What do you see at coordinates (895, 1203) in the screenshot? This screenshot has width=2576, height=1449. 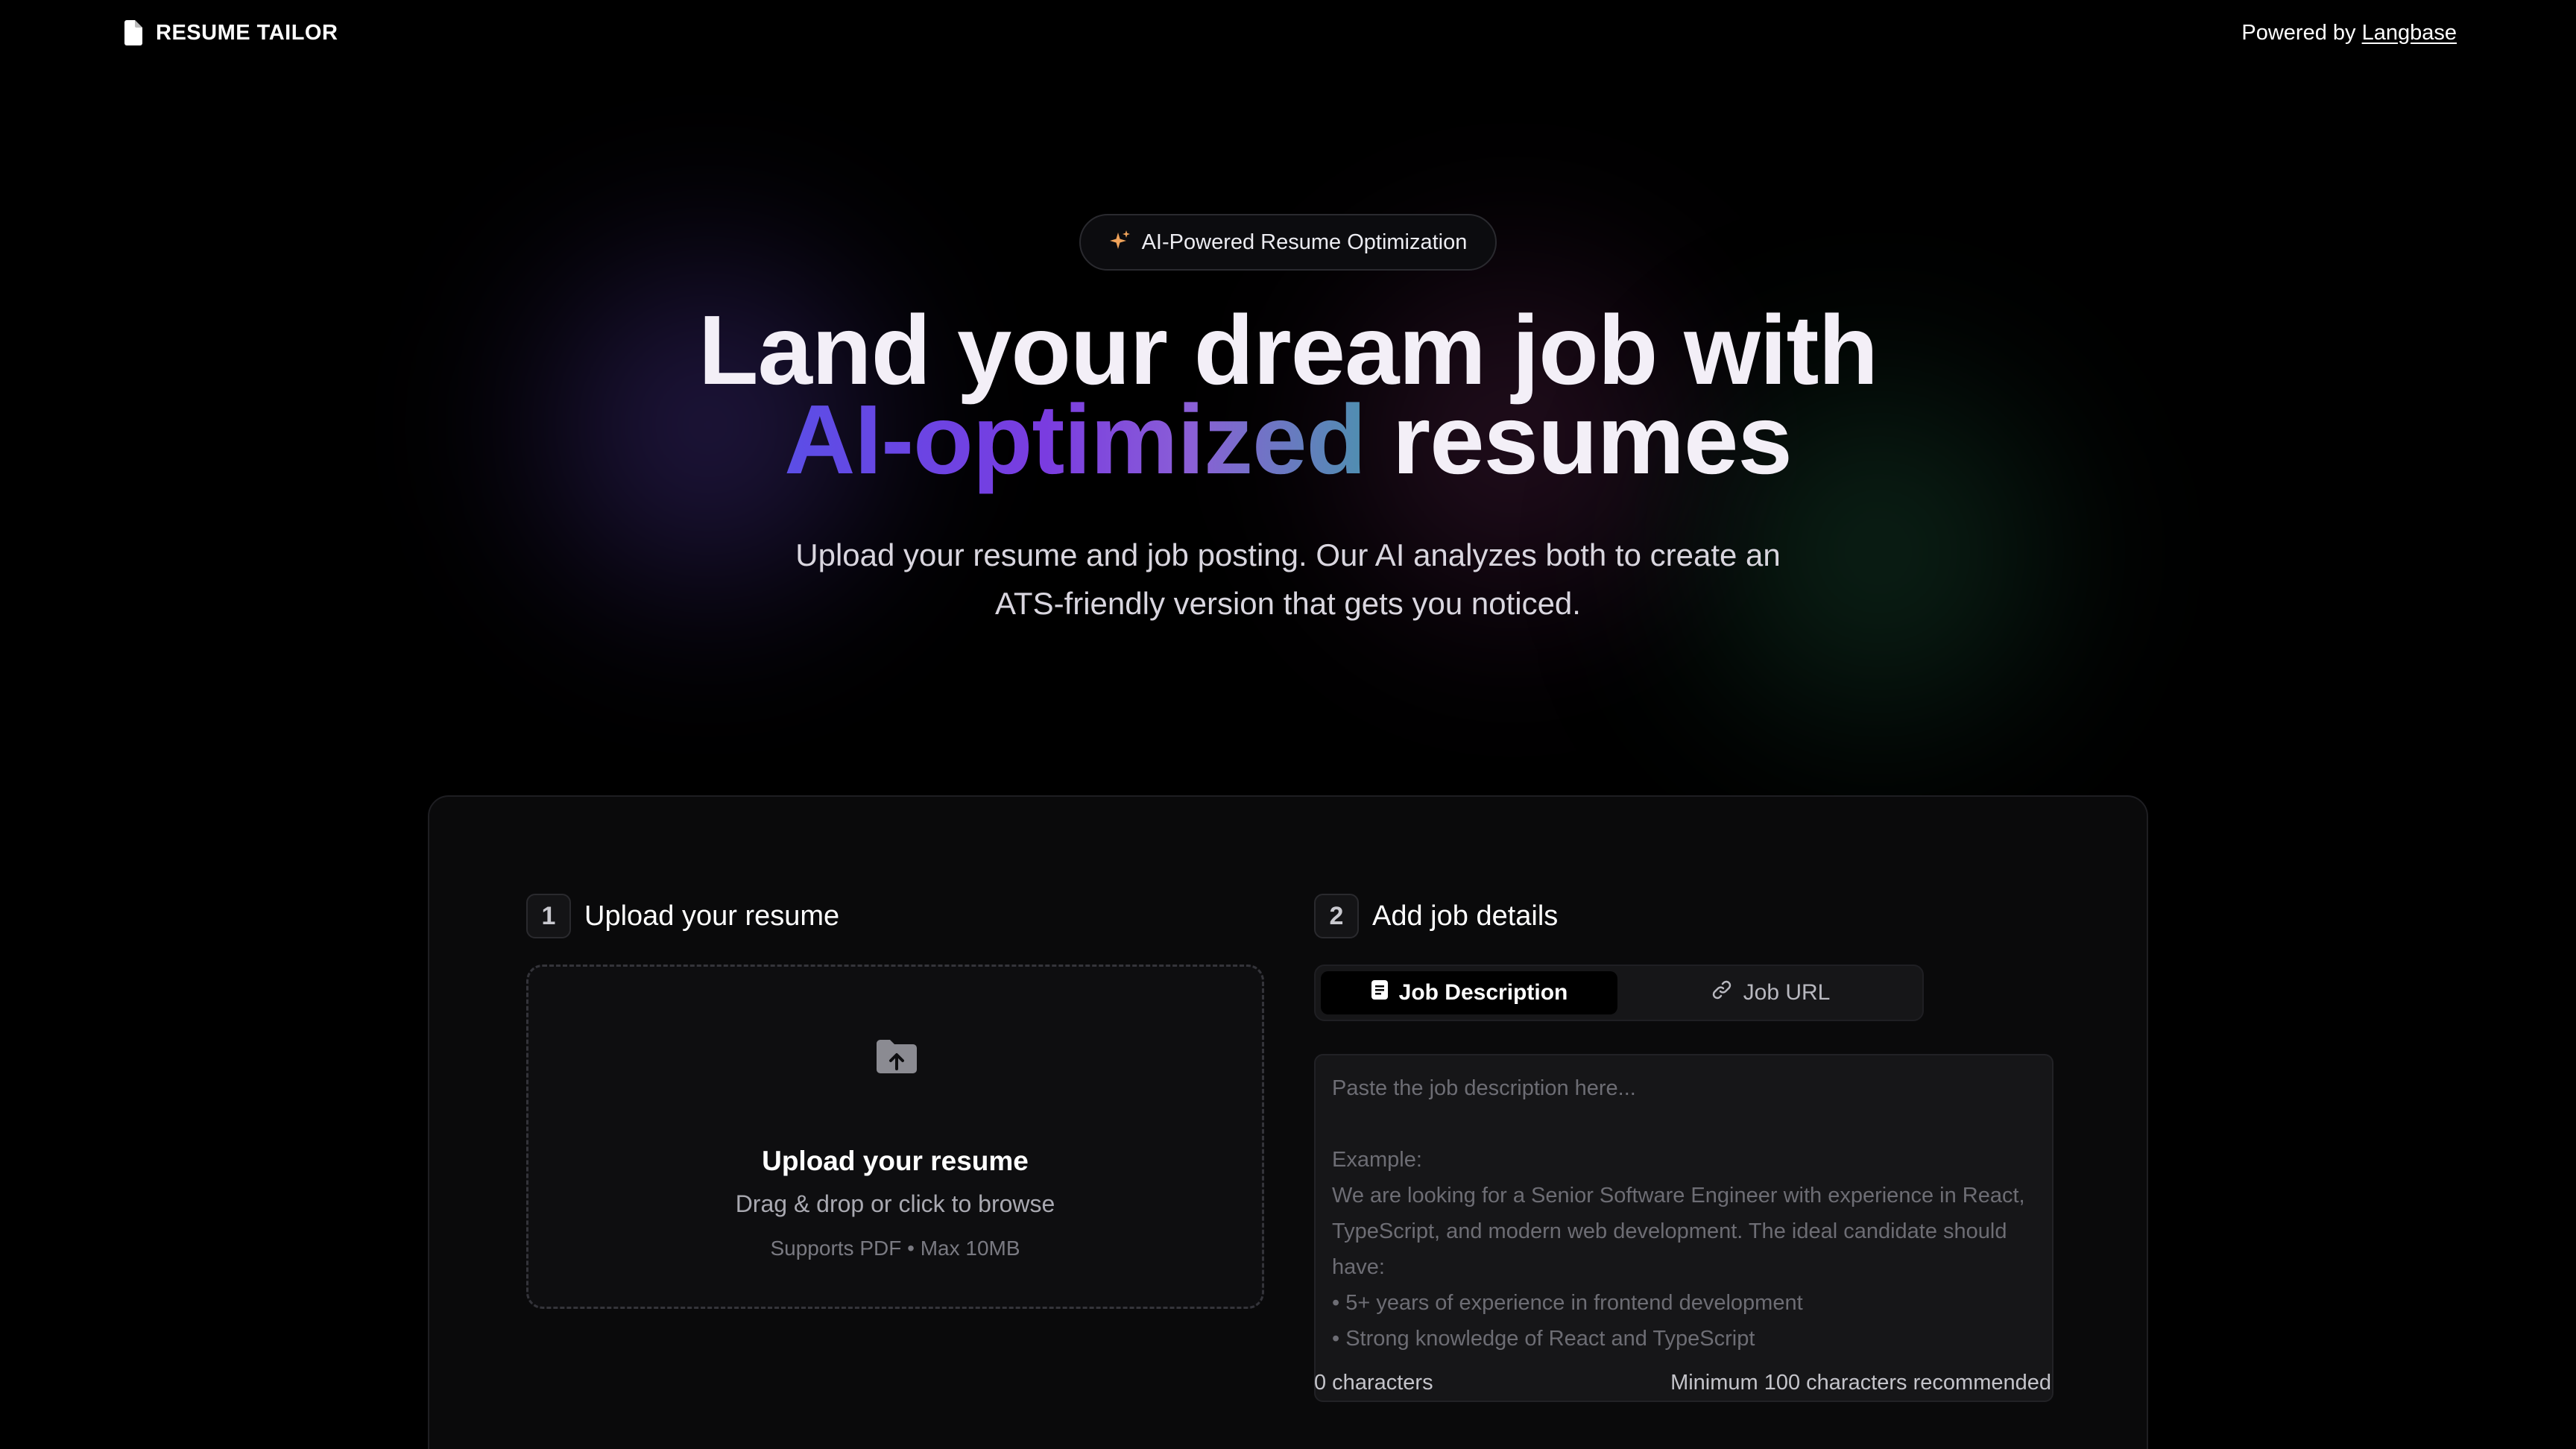 I see `dropzone-hint: Drag & drop or click to browse` at bounding box center [895, 1203].